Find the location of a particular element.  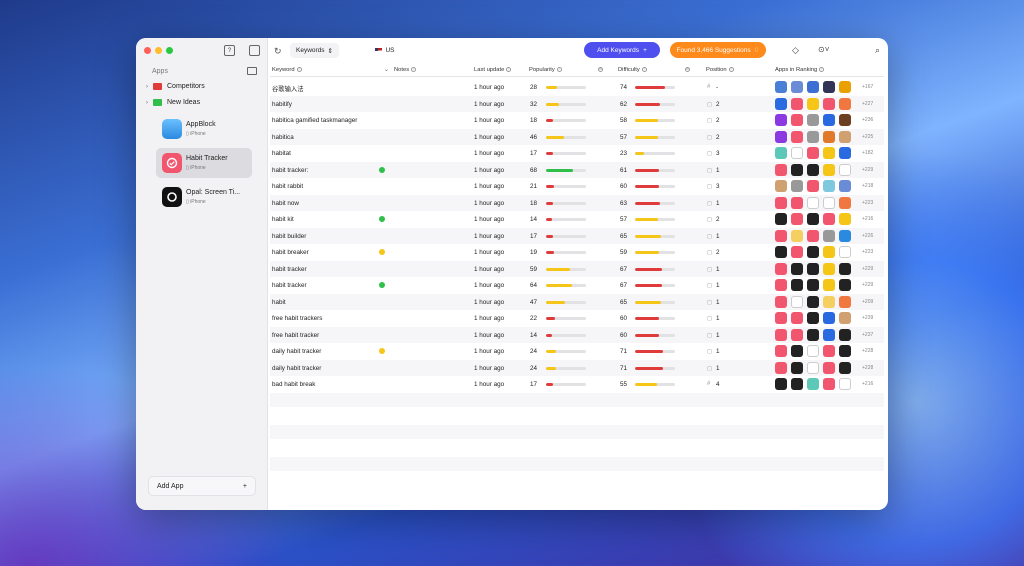

table-row: habit now 1 hour ago 18 63 ◻ 1 +223 is located at coordinates (577, 202).